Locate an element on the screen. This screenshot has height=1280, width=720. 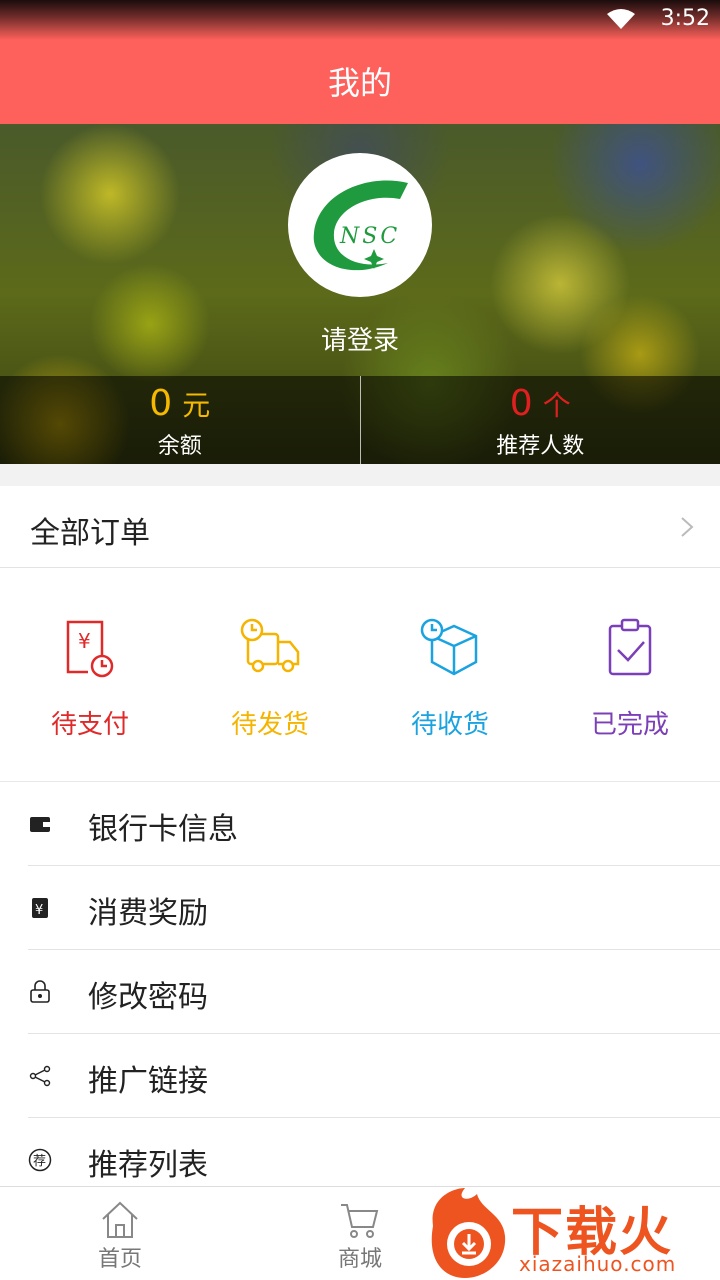
chevron-right-icon is located at coordinates (687, 527).